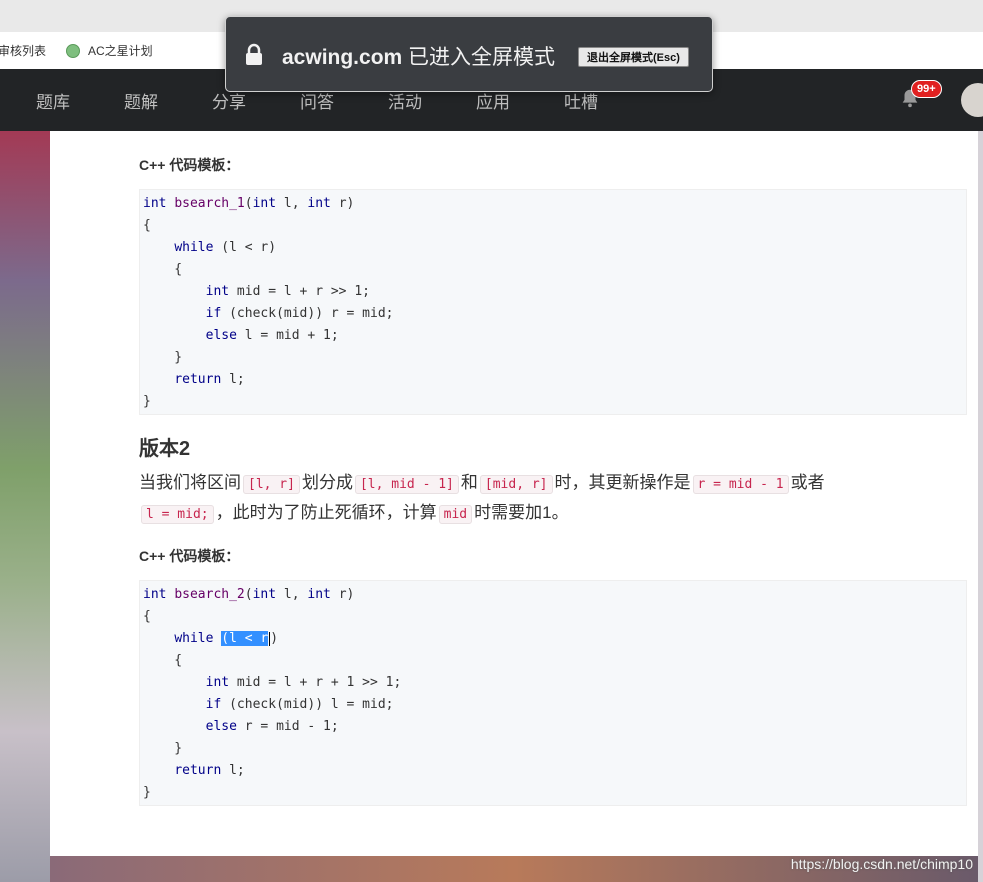 This screenshot has width=983, height=882. What do you see at coordinates (299, 704) in the screenshot?
I see `code-line: if (check(mid)) l = mid;` at bounding box center [299, 704].